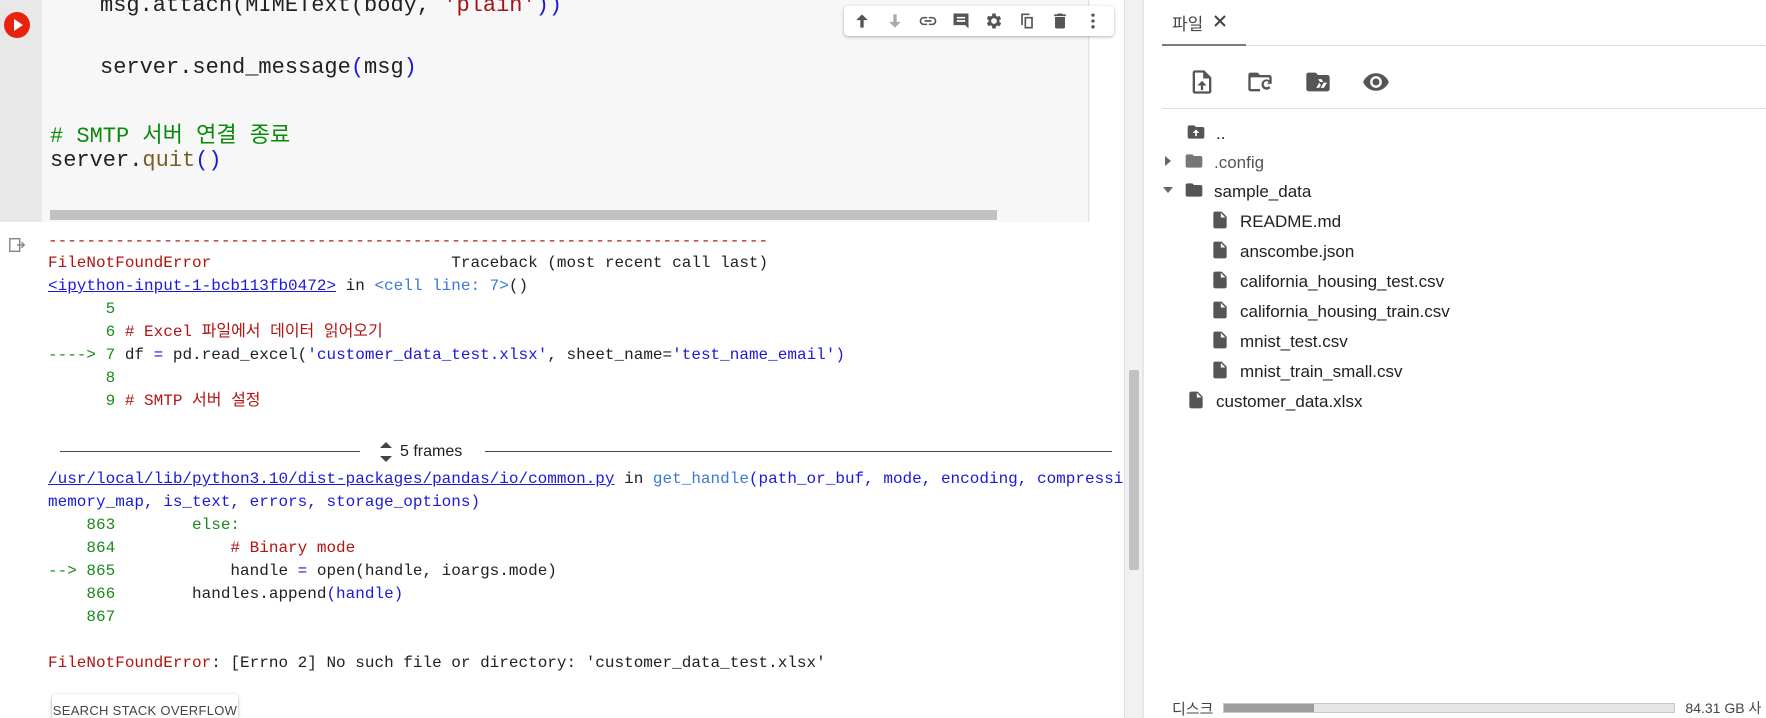 Image resolution: width=1766 pixels, height=718 pixels. I want to click on code-text: handles.append, so click(225, 594).